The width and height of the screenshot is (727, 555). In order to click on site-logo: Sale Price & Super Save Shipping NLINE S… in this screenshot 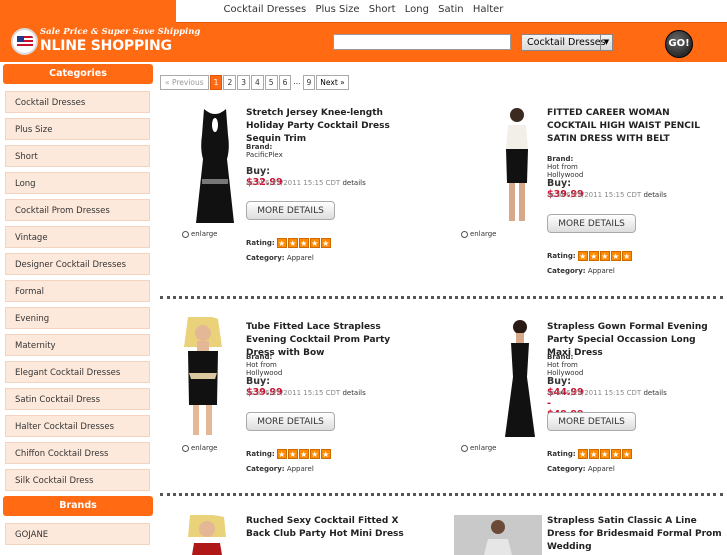, I will do `click(100, 31)`.